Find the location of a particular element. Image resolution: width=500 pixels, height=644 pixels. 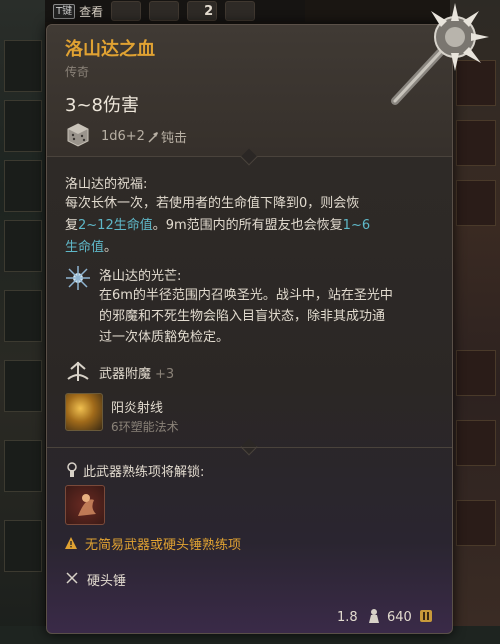

dice-damage-line: 1d6+2 钝击 is located at coordinates (144, 136).